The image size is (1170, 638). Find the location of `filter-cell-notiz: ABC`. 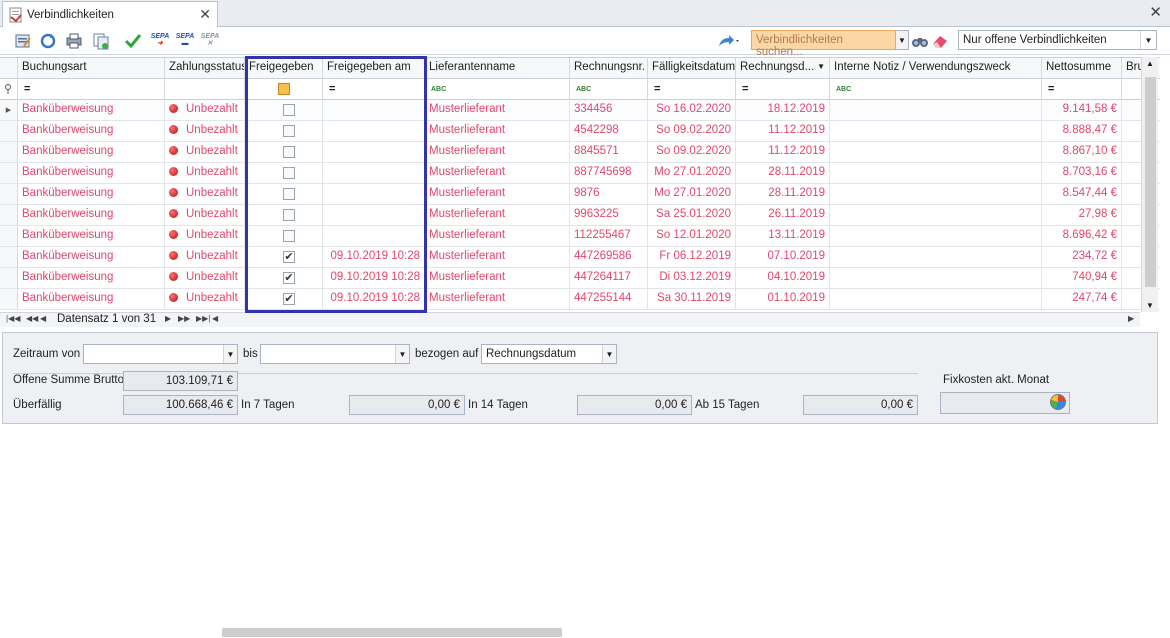

filter-cell-notiz: ABC is located at coordinates (936, 89).